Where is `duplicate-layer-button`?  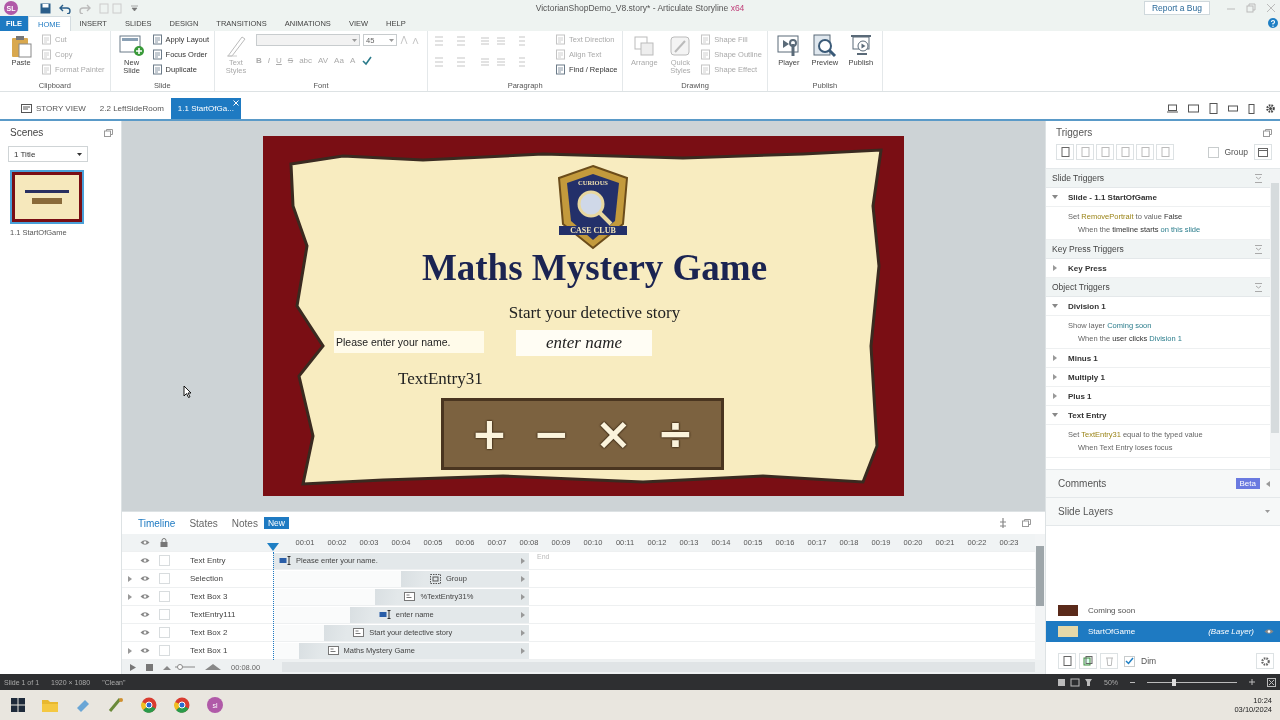
duplicate-layer-button is located at coordinates (1088, 661).